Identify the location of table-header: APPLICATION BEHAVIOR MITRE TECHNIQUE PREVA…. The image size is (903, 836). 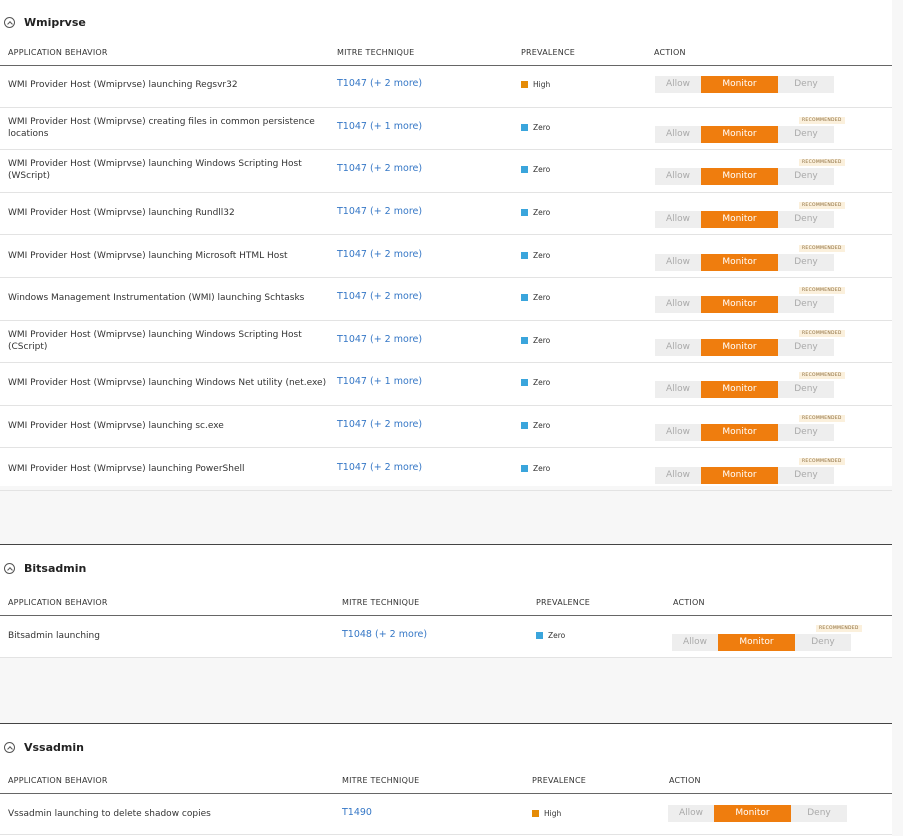
(446, 780).